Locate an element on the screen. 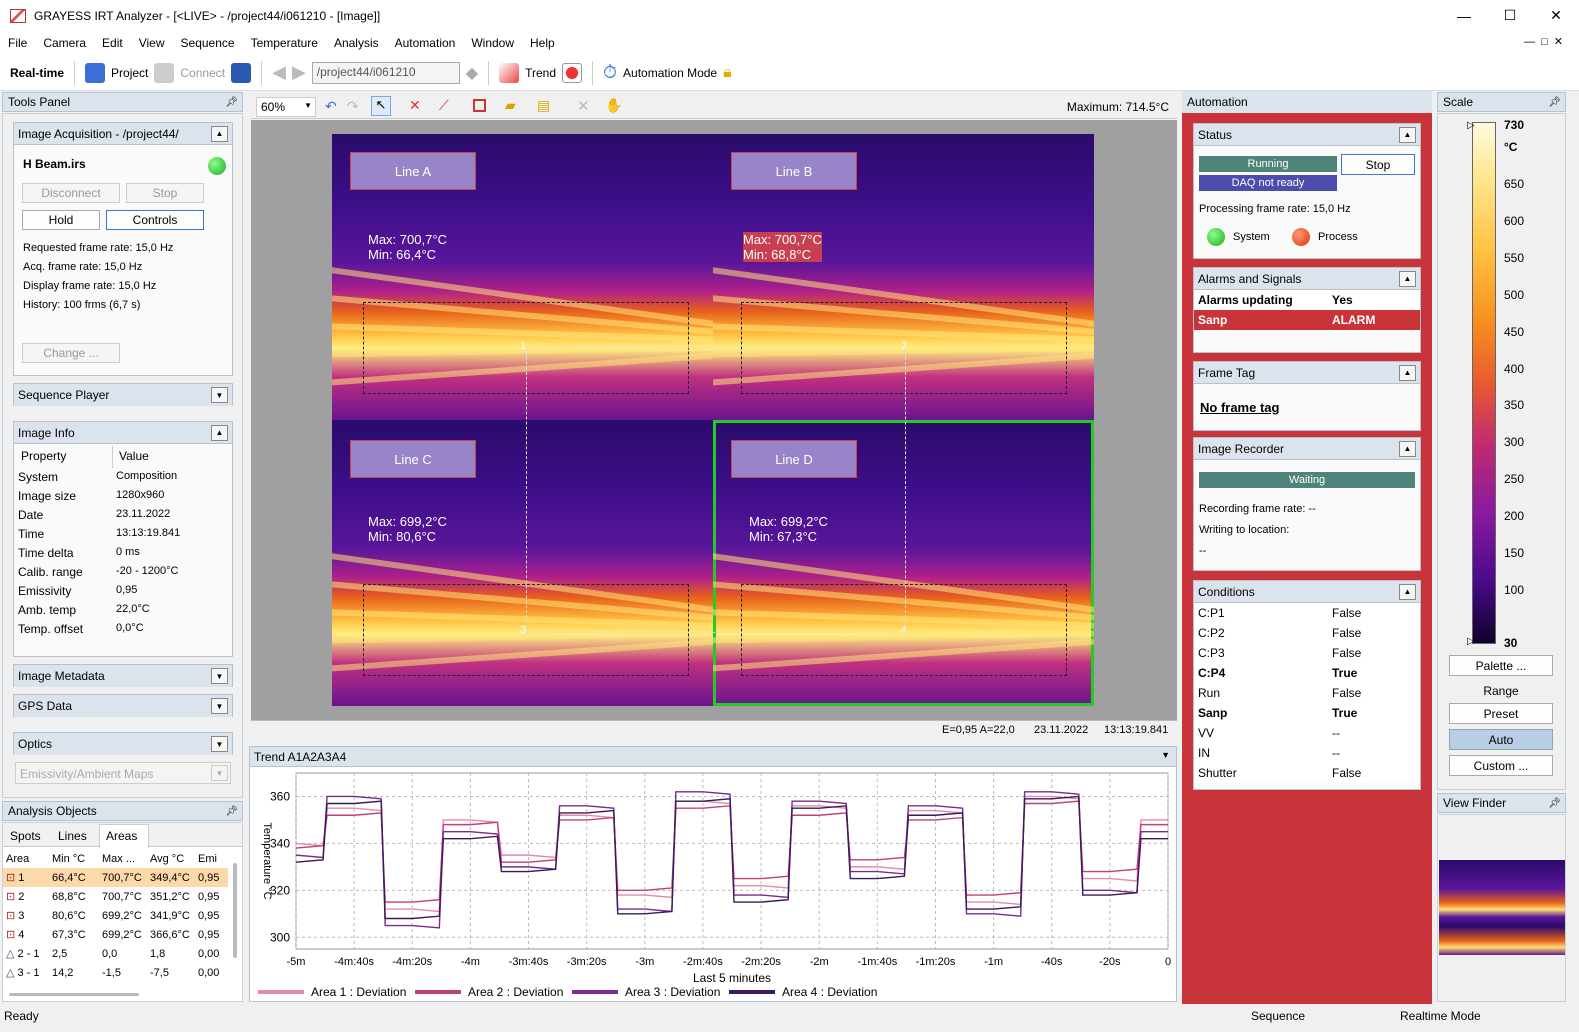 The height and width of the screenshot is (1032, 1579). ruler-icon: ▰ is located at coordinates (510, 105).